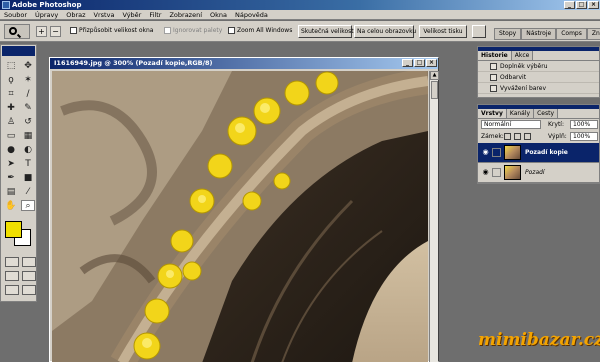  I want to click on palette-well: Stopy Nástroje Comps Znaky, so click(547, 34).